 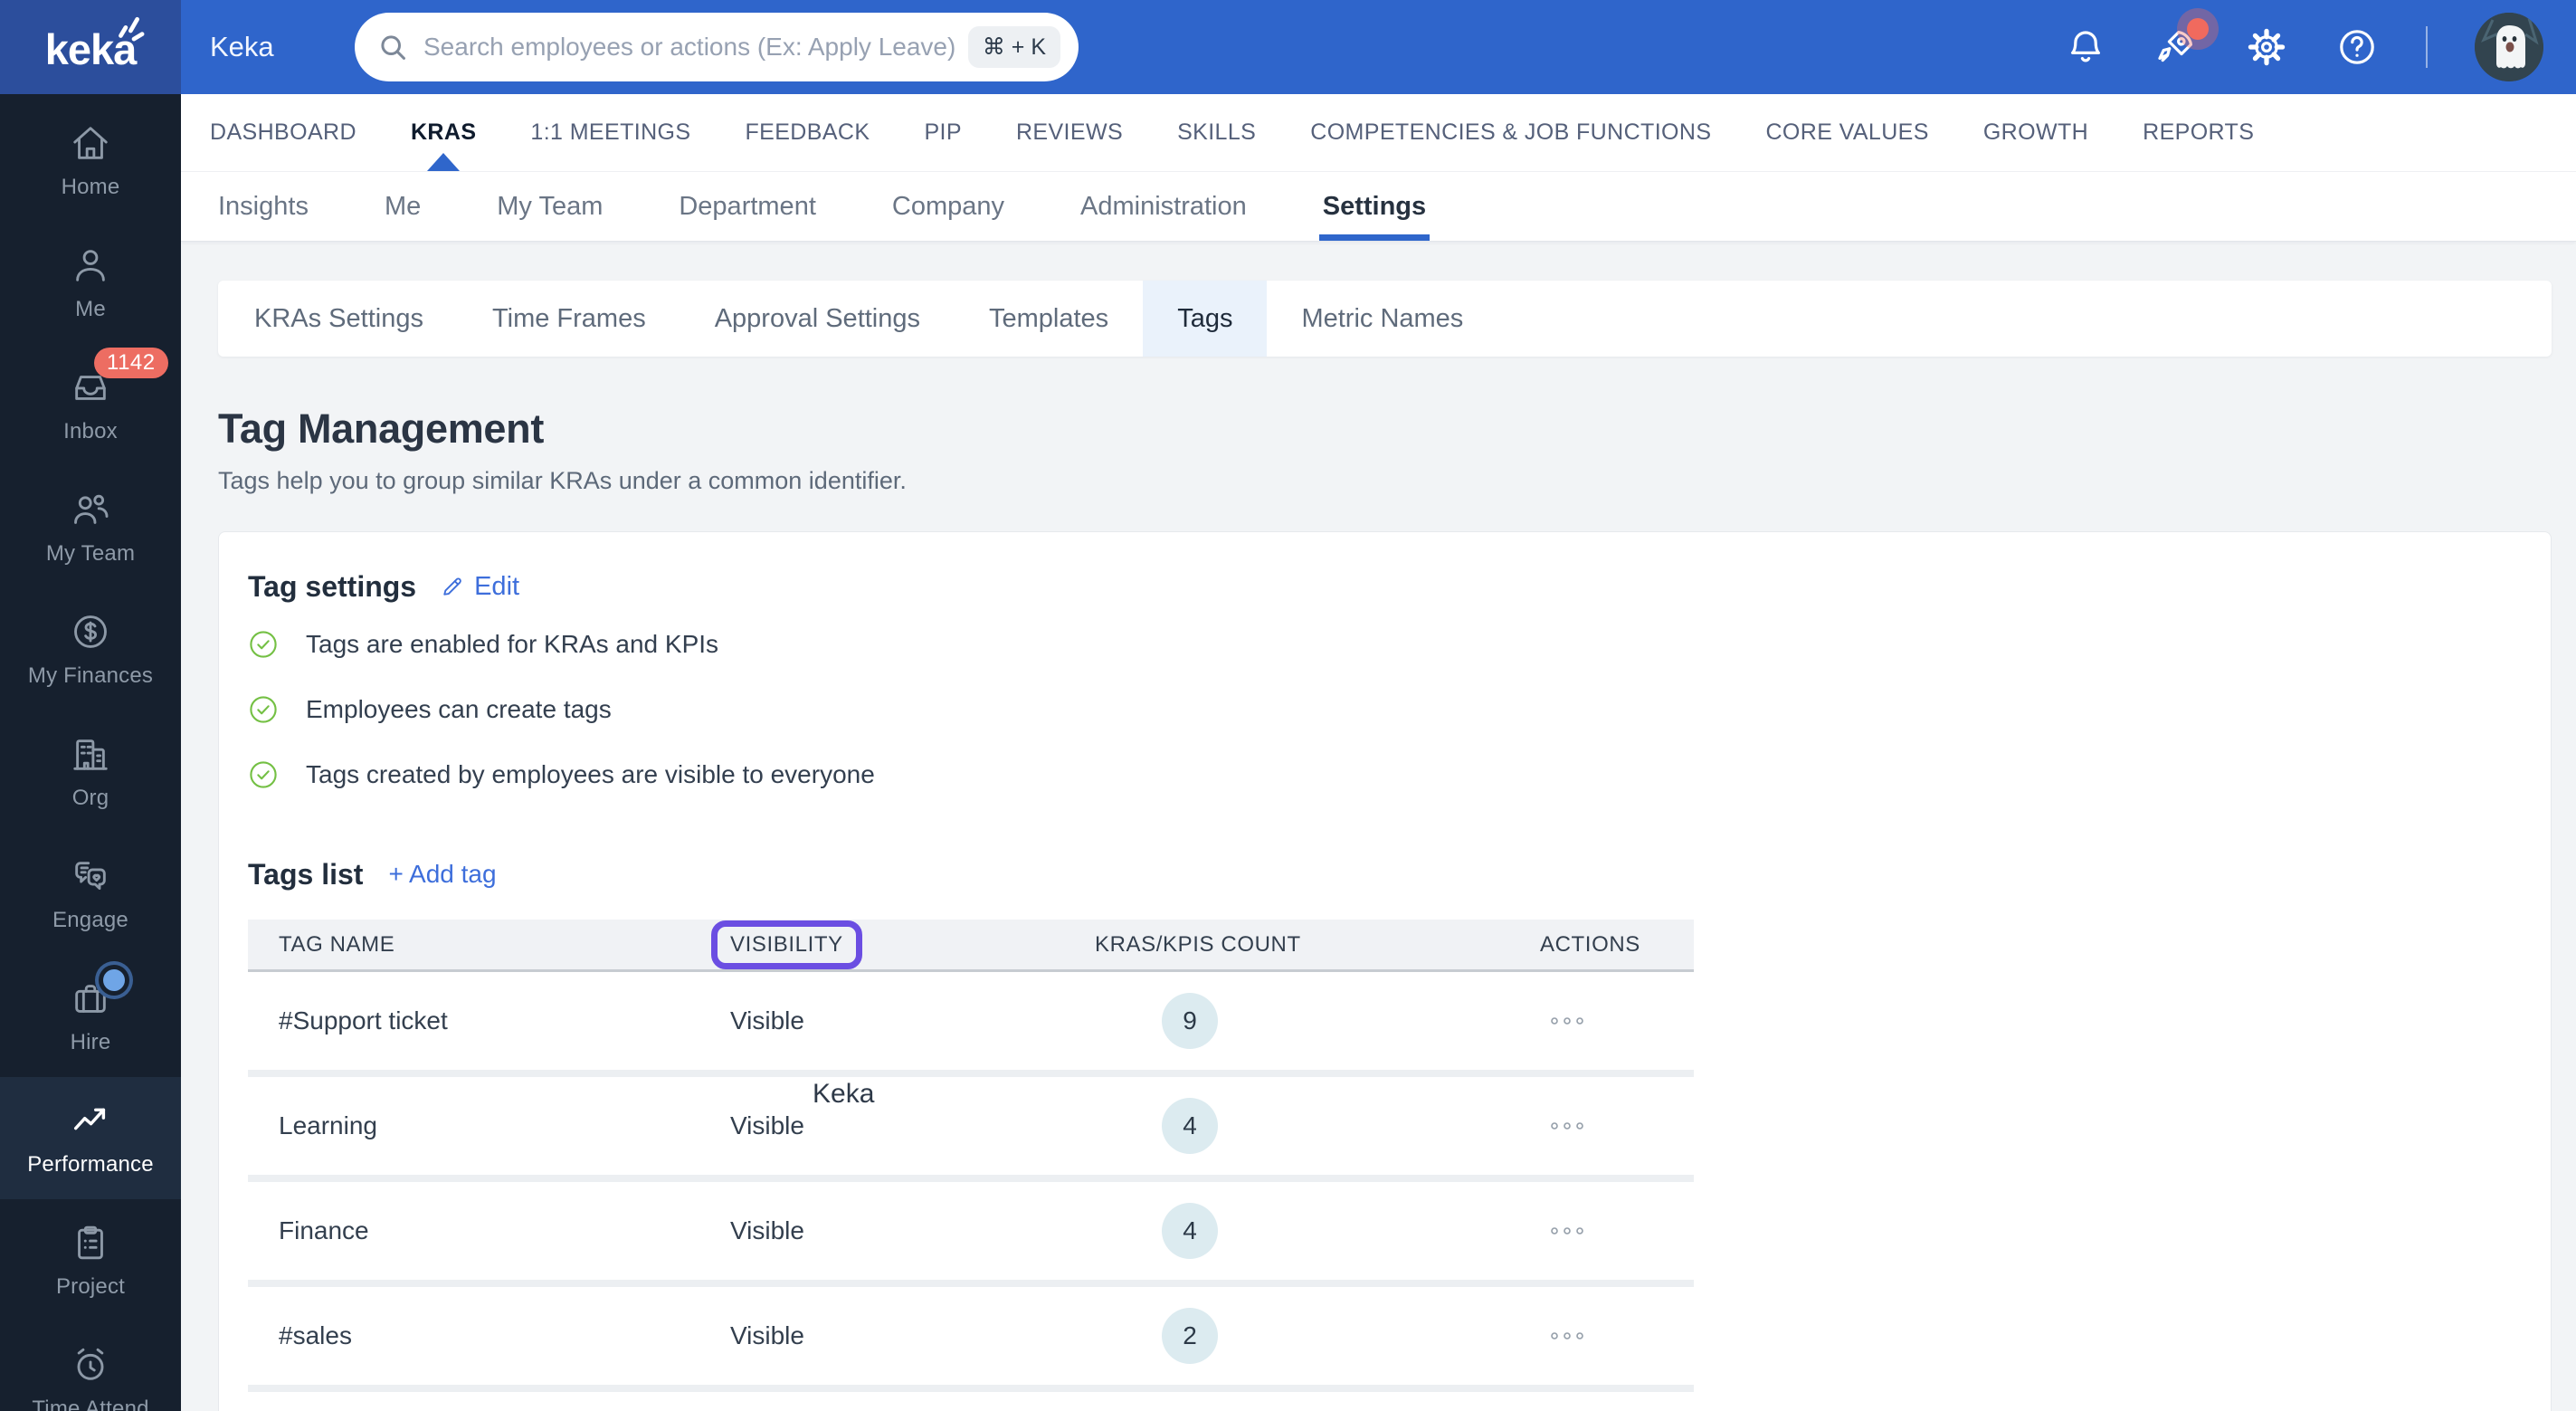 What do you see at coordinates (90, 1403) in the screenshot?
I see `sidebar-item-label: Time Attend` at bounding box center [90, 1403].